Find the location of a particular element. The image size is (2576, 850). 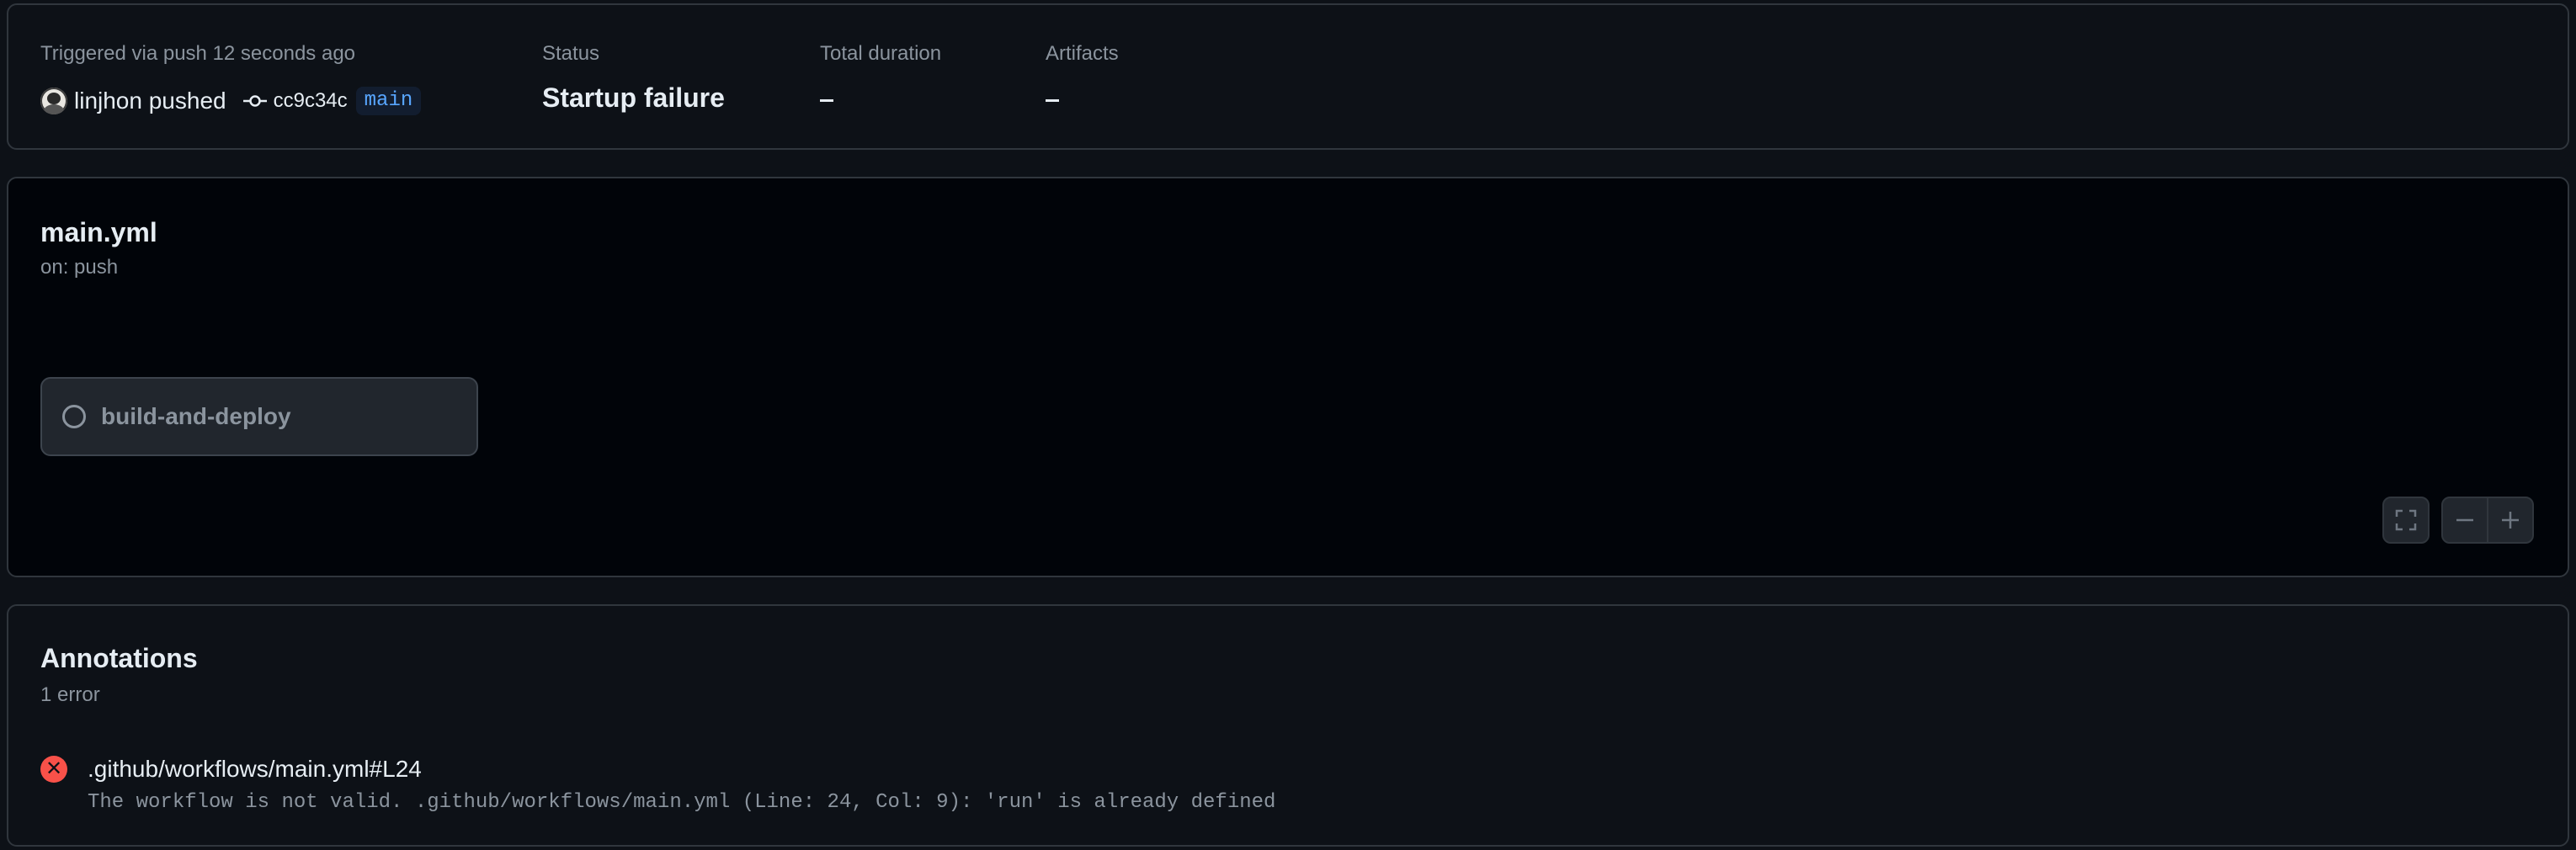

zoom-in-icon is located at coordinates (2510, 520).